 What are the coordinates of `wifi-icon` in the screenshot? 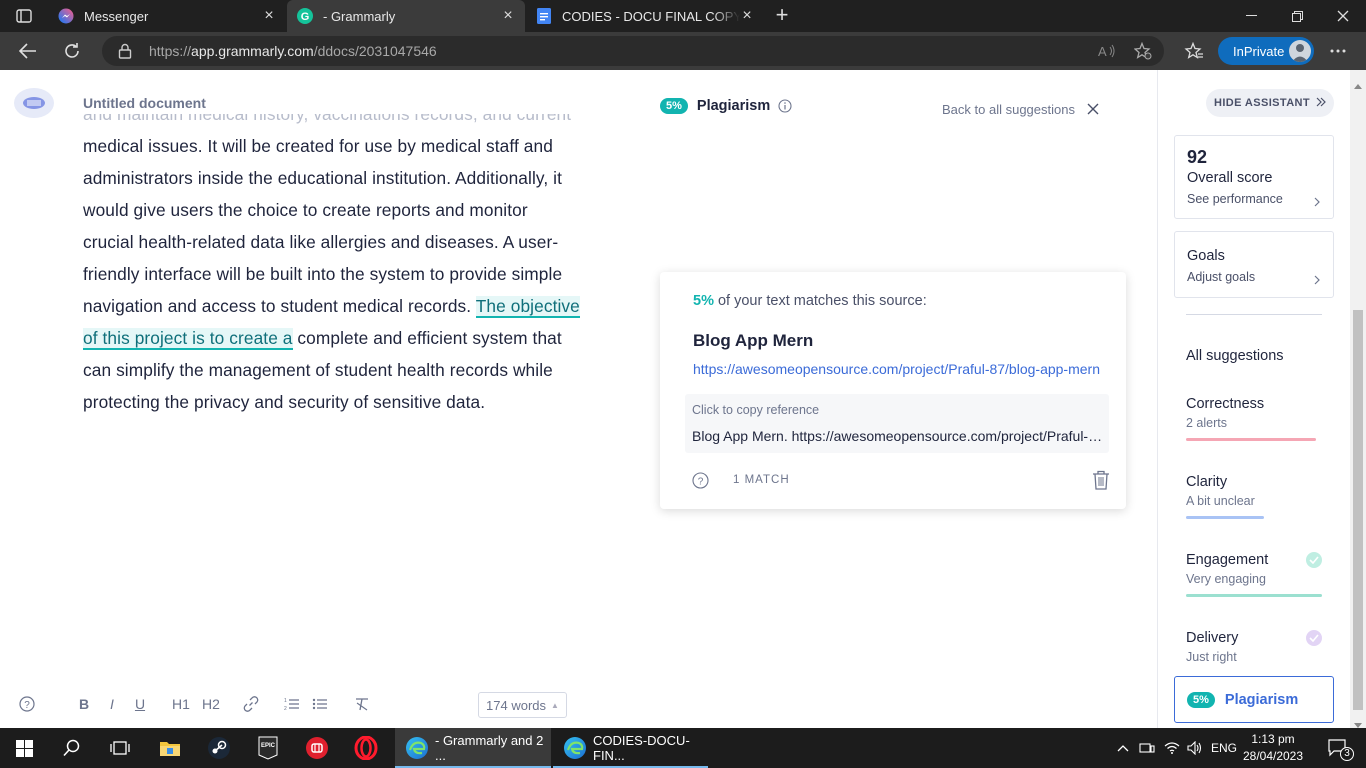 It's located at (1172, 748).